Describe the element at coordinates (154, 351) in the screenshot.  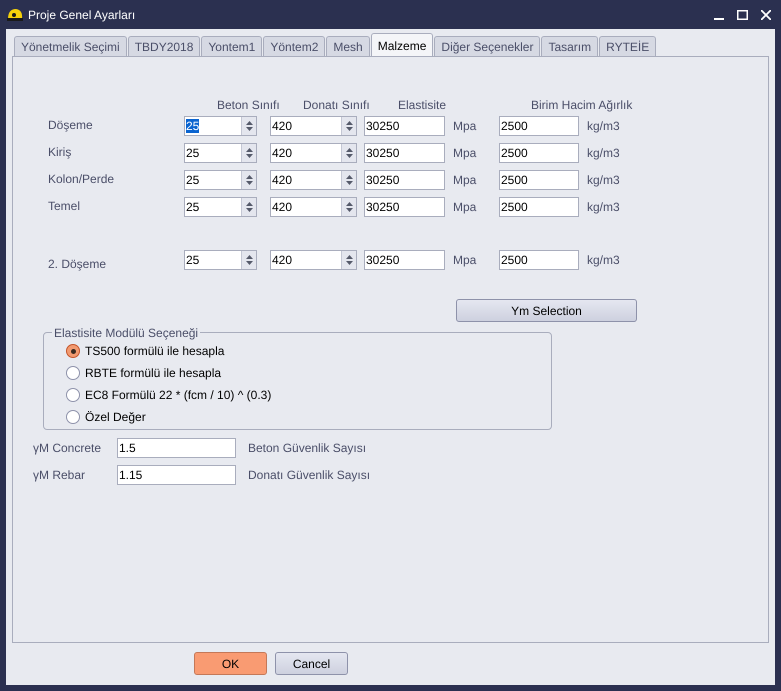
I see `radio-label: TS500 formülü ile hesapla` at that location.